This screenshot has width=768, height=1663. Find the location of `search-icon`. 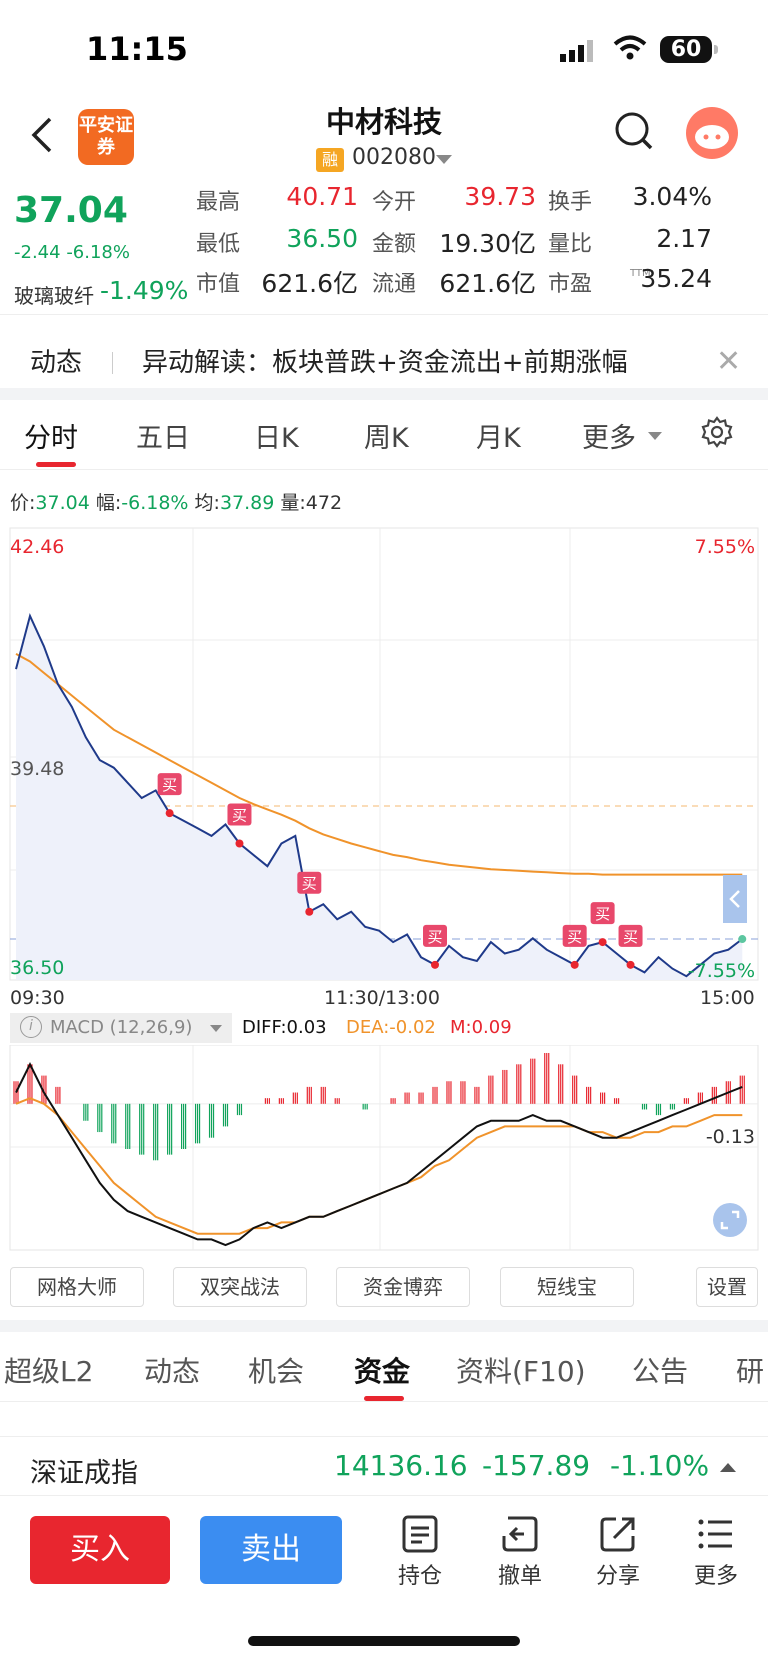

search-icon is located at coordinates (634, 133).